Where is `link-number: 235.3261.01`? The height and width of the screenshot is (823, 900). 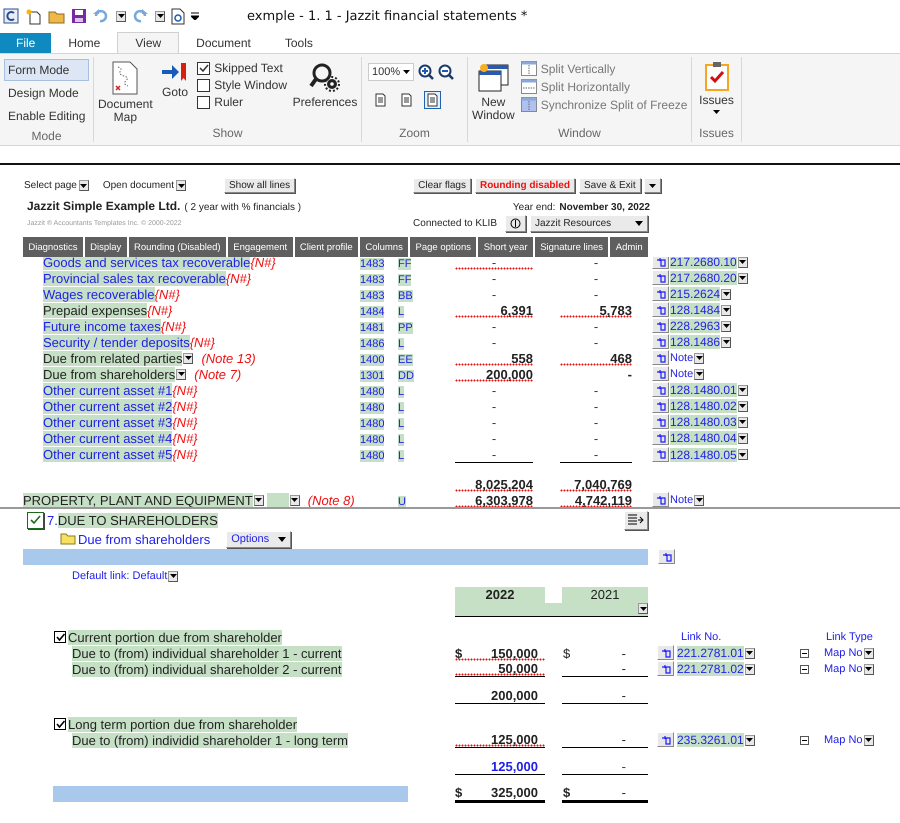
link-number: 235.3261.01 is located at coordinates (710, 740).